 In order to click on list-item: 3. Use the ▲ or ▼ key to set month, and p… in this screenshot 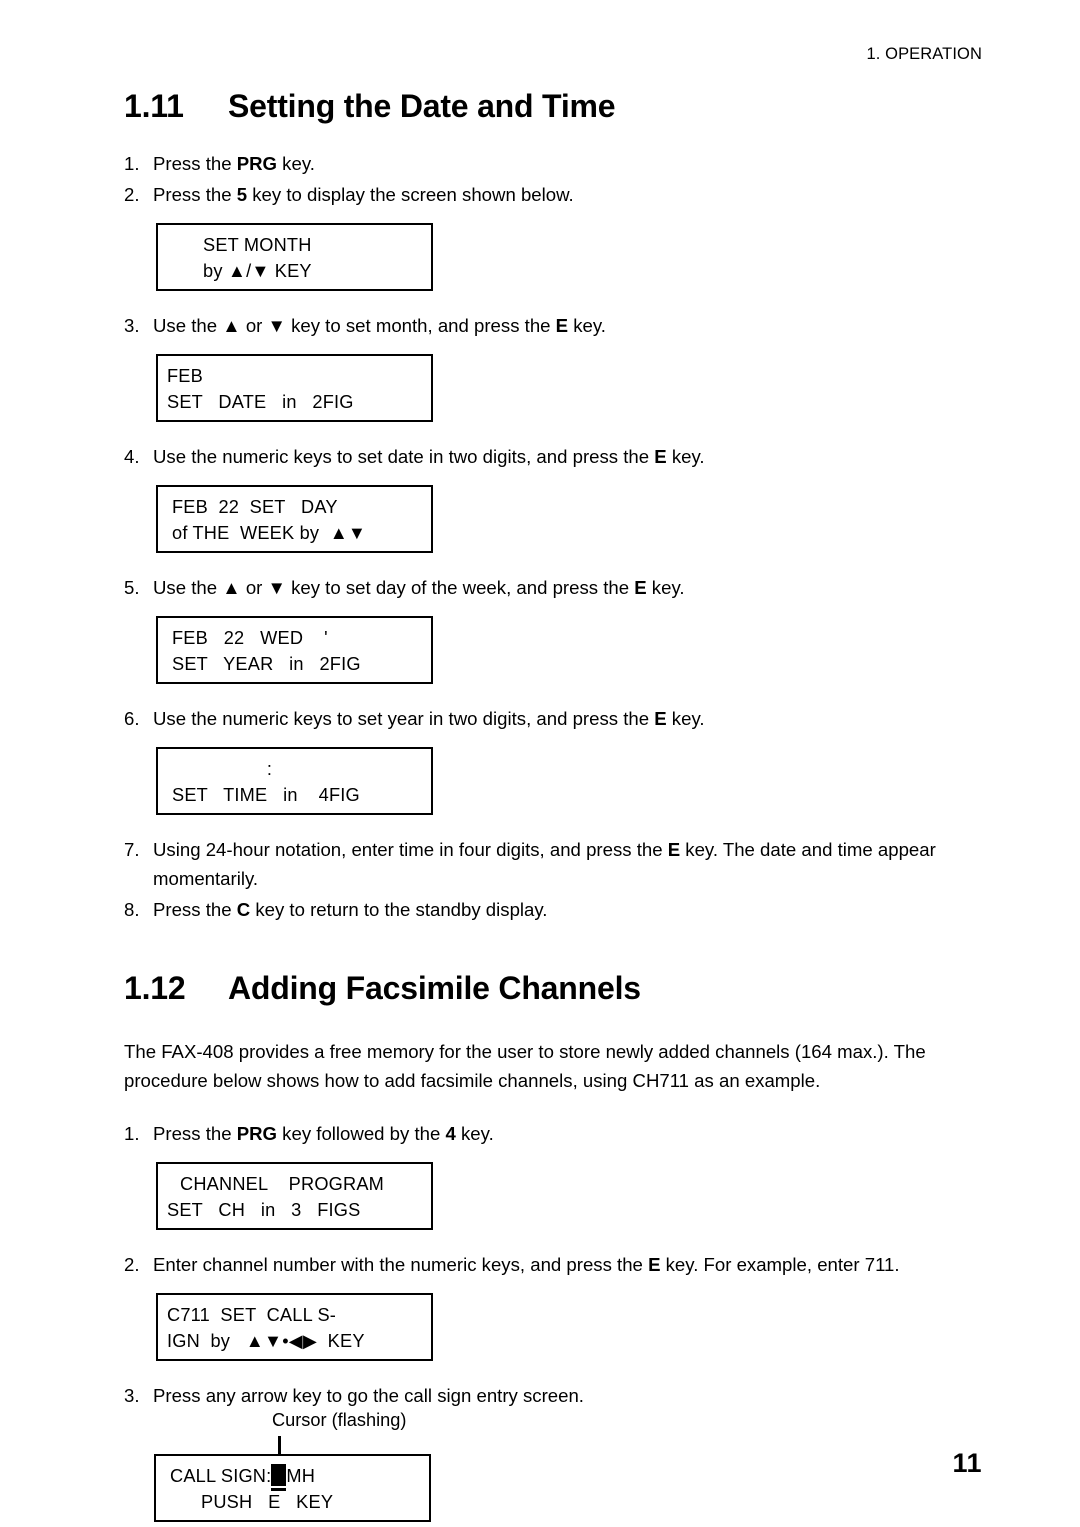, I will do `click(557, 325)`.